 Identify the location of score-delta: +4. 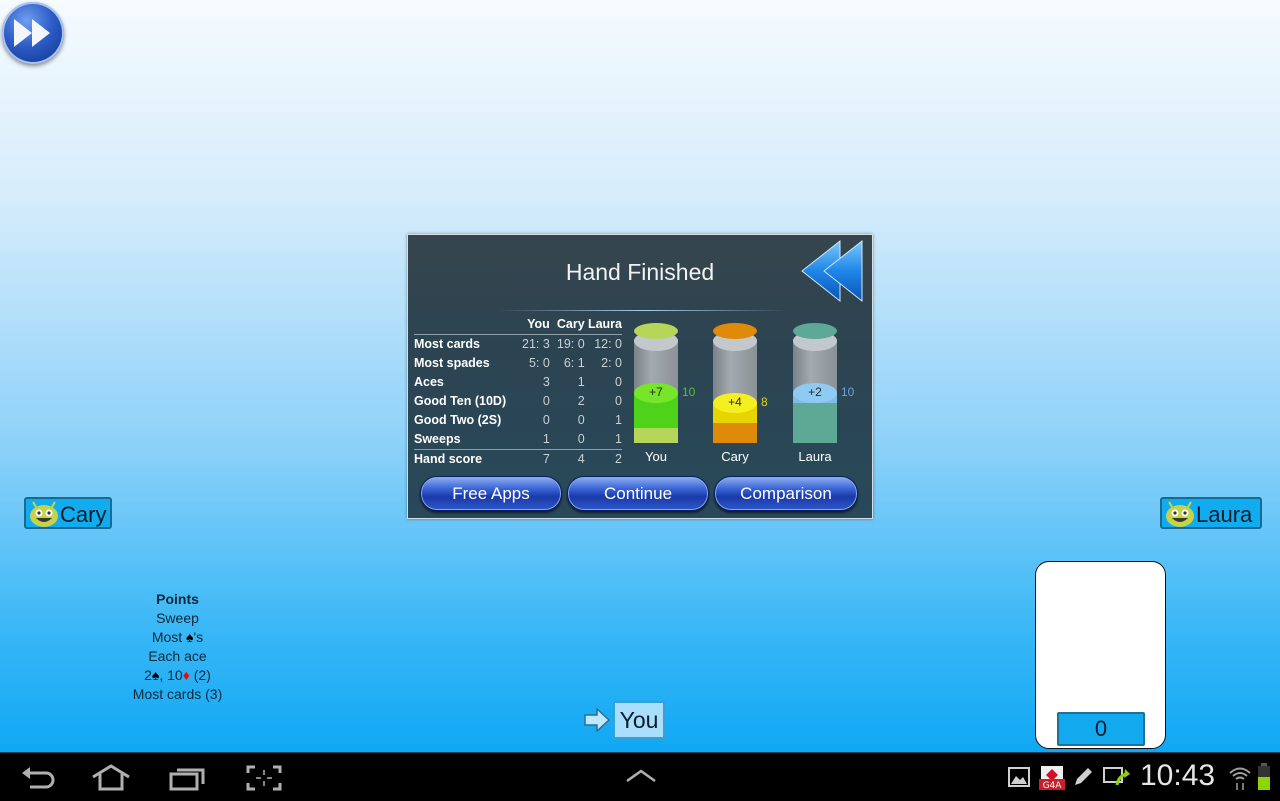
(735, 402).